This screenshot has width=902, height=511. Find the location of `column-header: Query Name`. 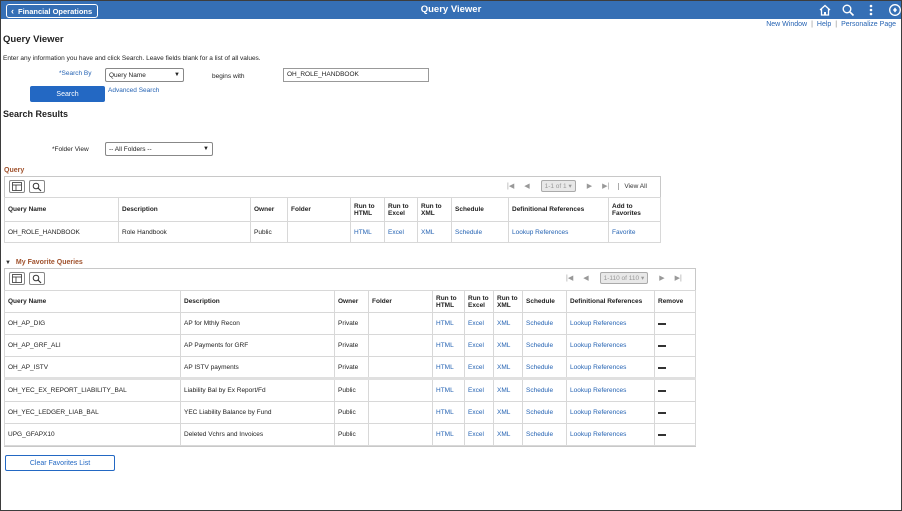

column-header: Query Name is located at coordinates (61, 209).